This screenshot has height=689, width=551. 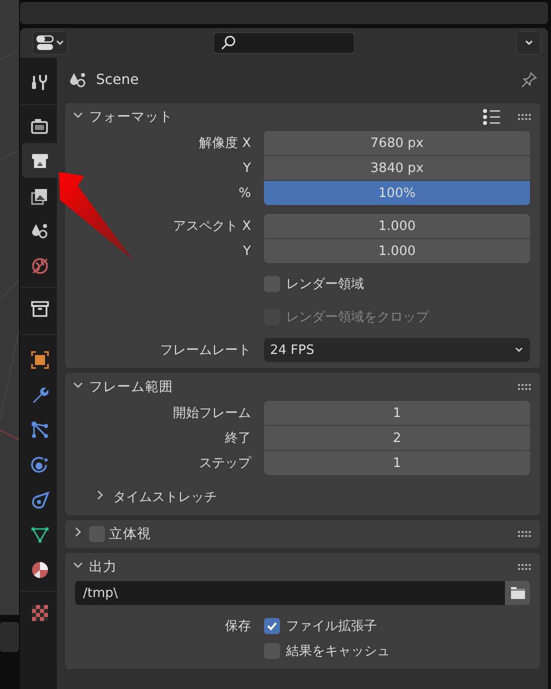 I want to click on properties-tab, so click(x=39, y=160).